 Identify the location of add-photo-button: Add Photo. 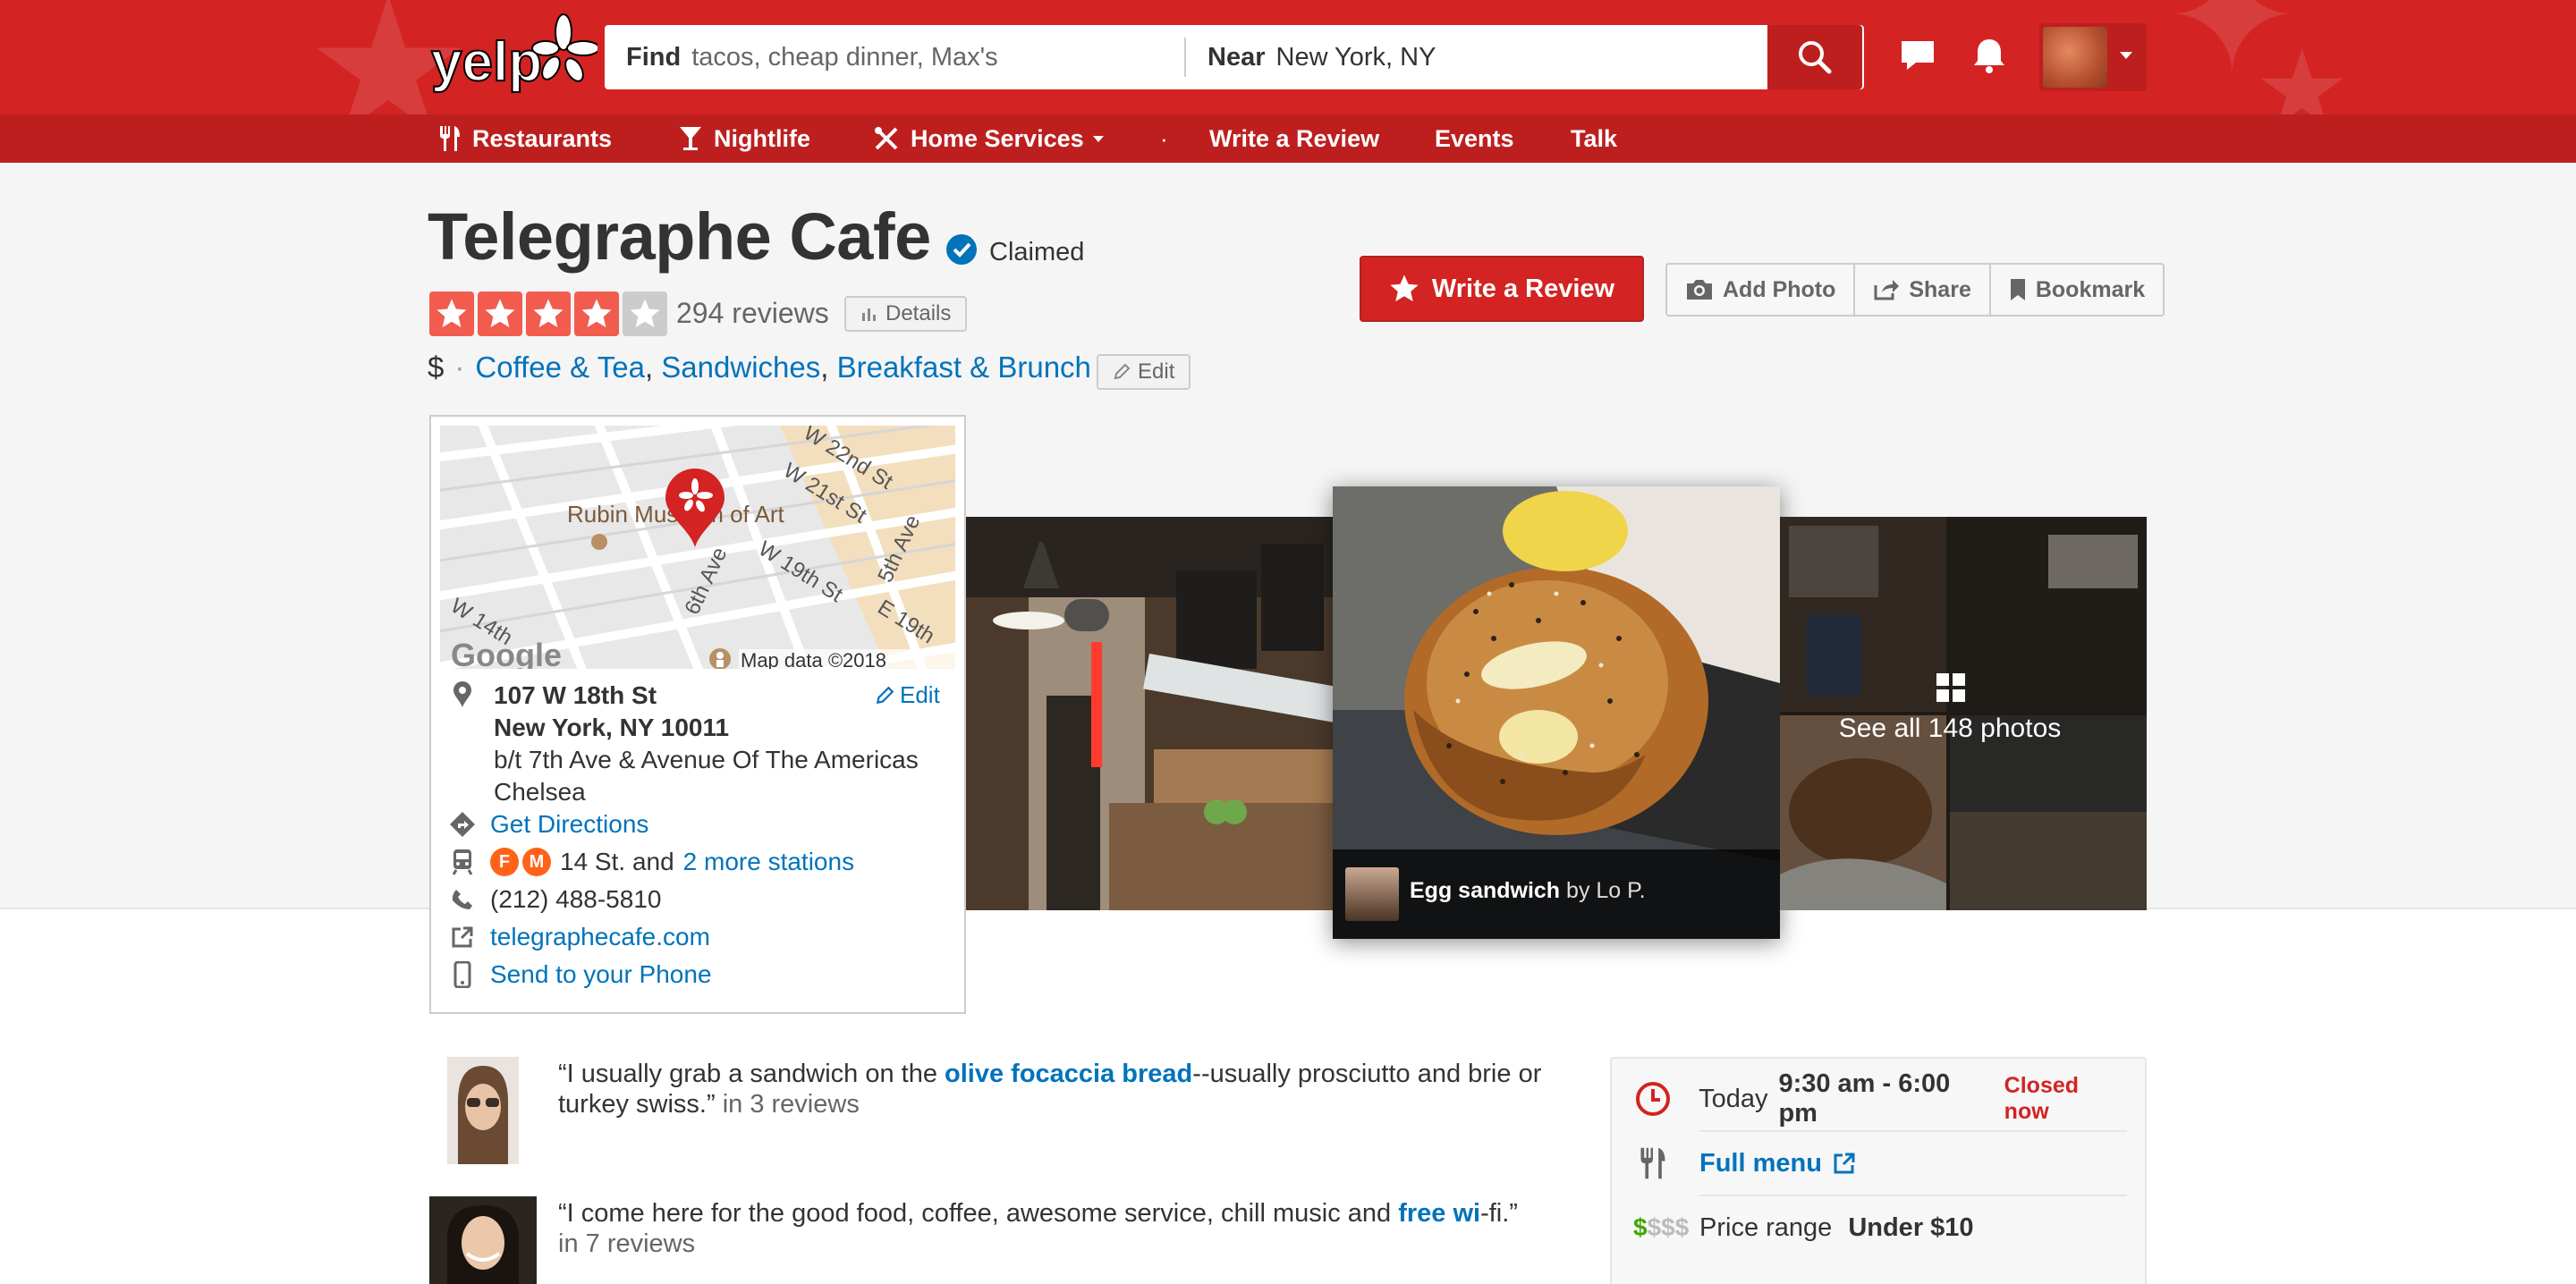
(1761, 290).